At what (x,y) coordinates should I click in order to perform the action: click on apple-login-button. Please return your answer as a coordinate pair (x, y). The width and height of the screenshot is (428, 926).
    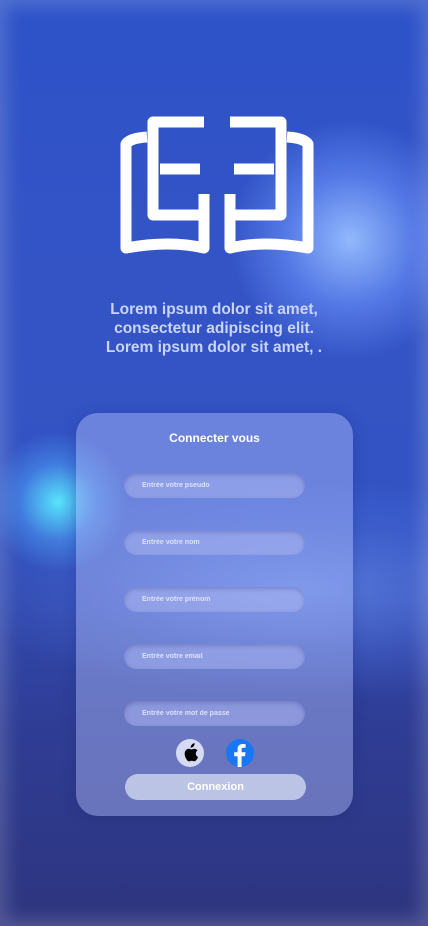
    Looking at the image, I should click on (190, 753).